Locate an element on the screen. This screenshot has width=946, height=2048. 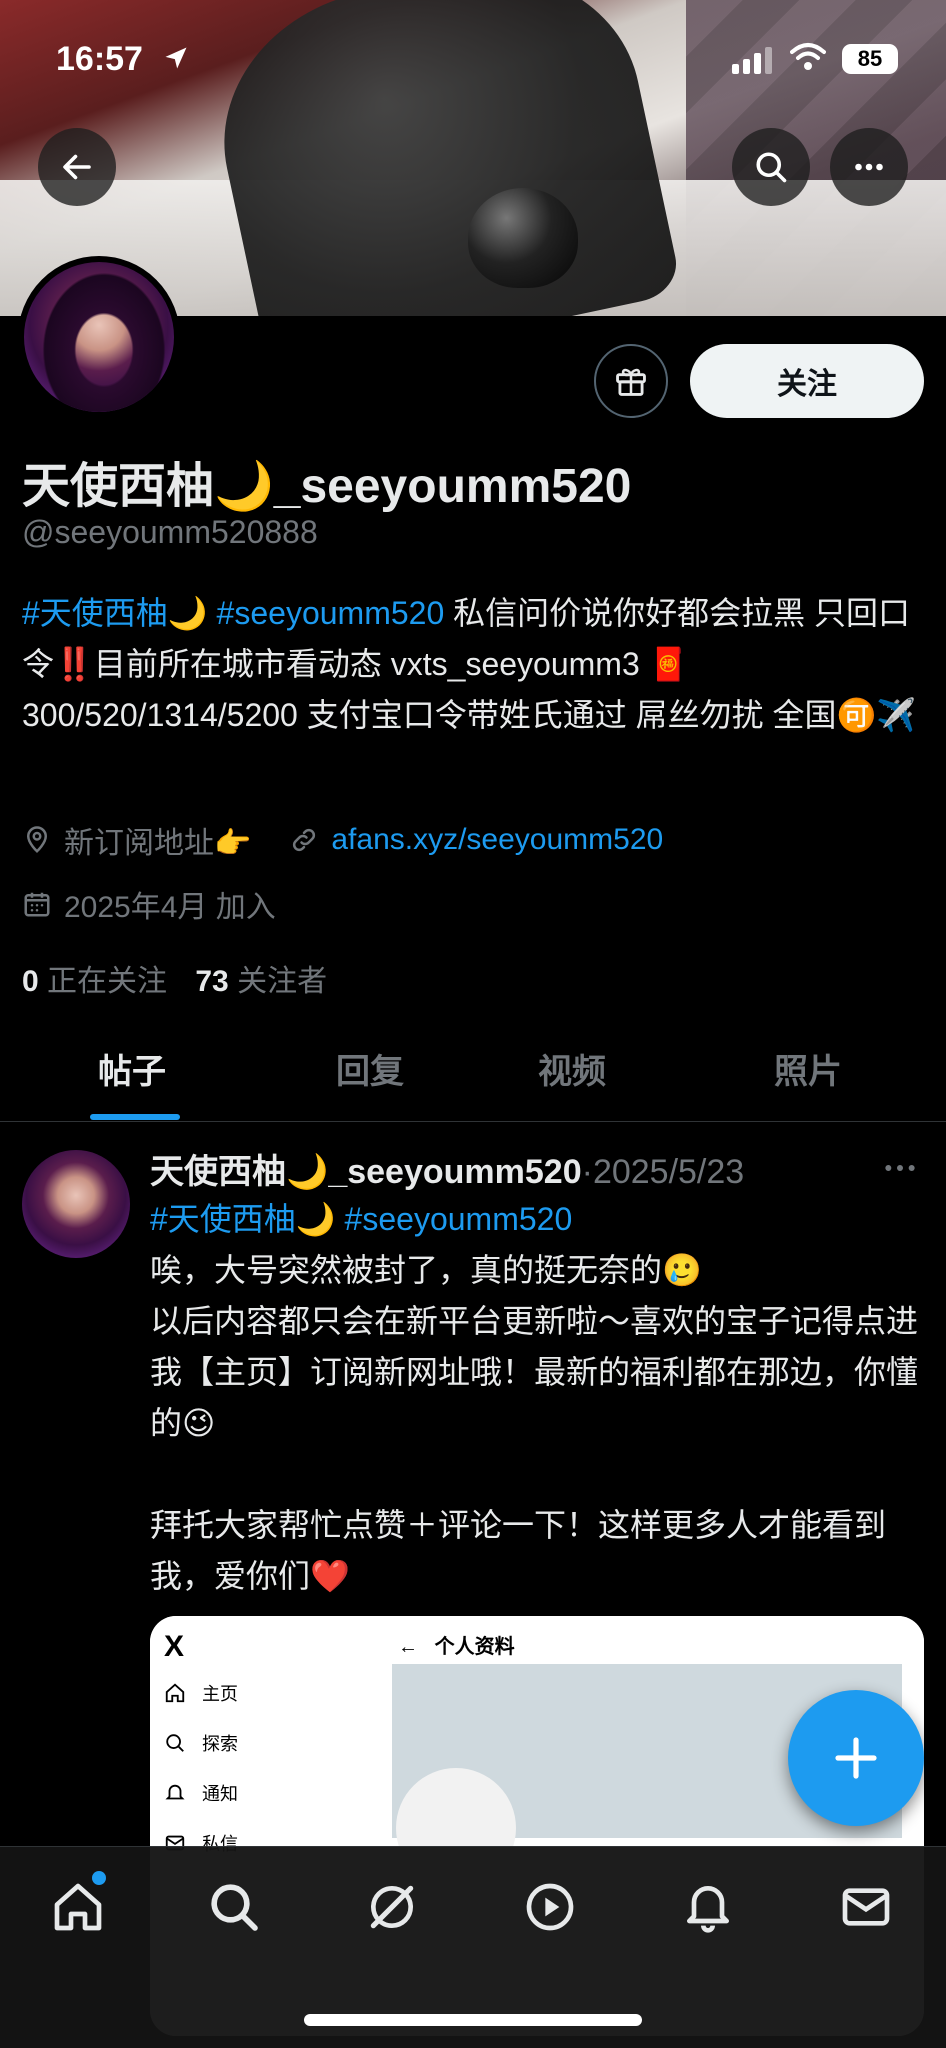
follow-button: 关注 is located at coordinates (807, 381).